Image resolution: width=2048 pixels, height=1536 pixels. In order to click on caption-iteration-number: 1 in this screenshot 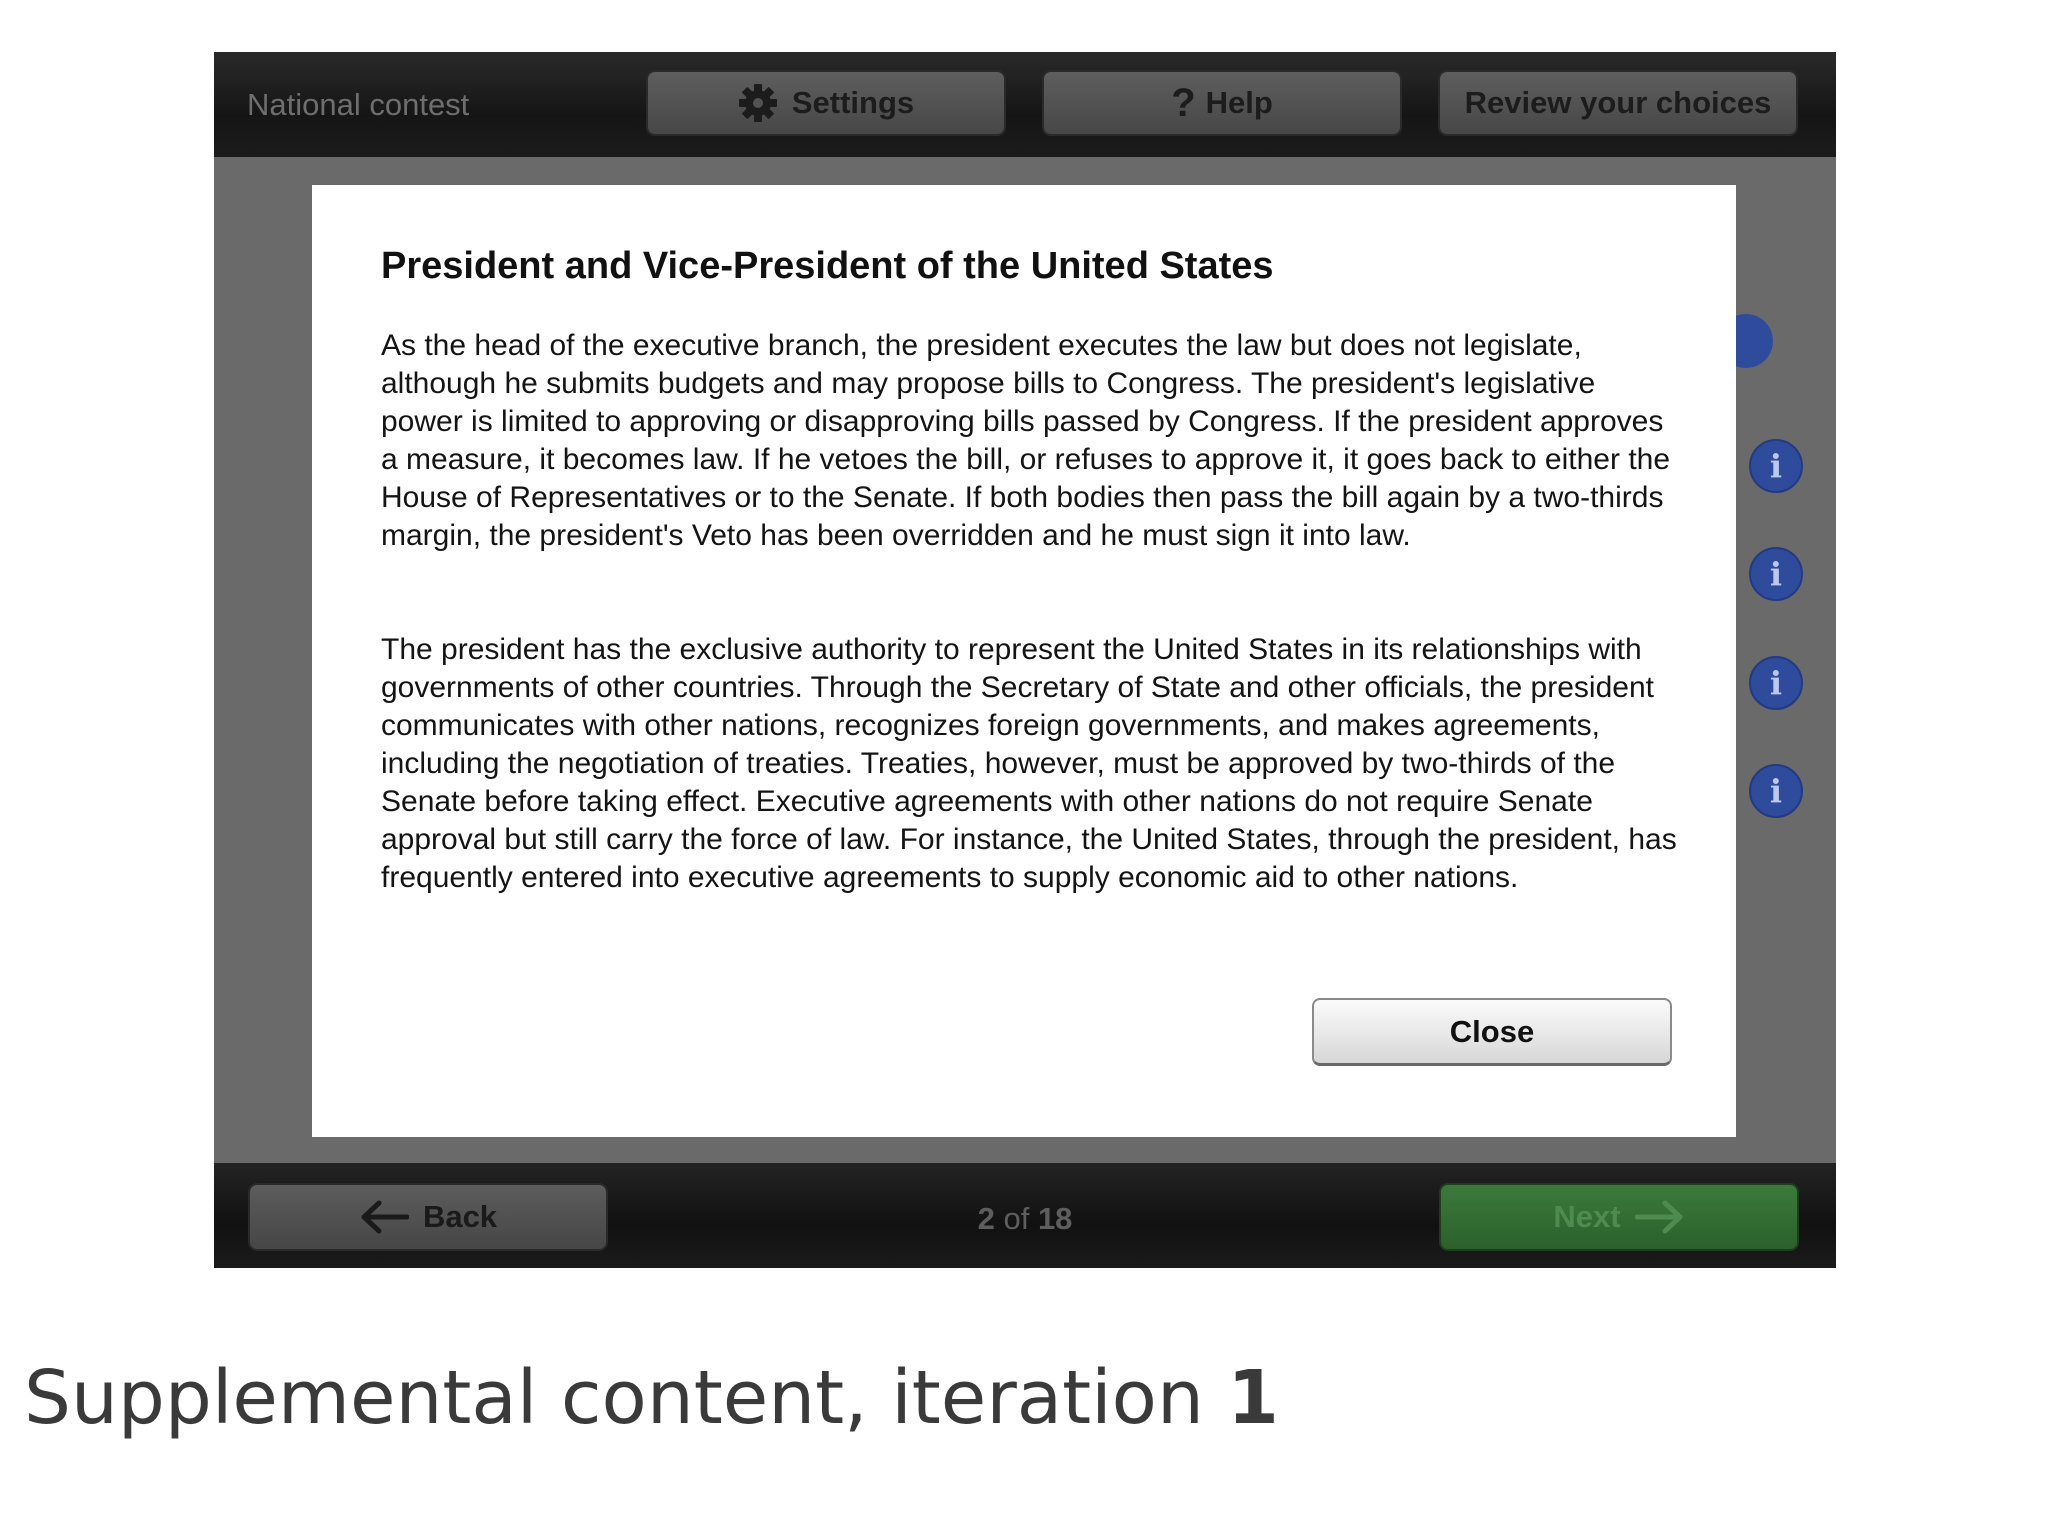, I will do `click(1253, 1398)`.